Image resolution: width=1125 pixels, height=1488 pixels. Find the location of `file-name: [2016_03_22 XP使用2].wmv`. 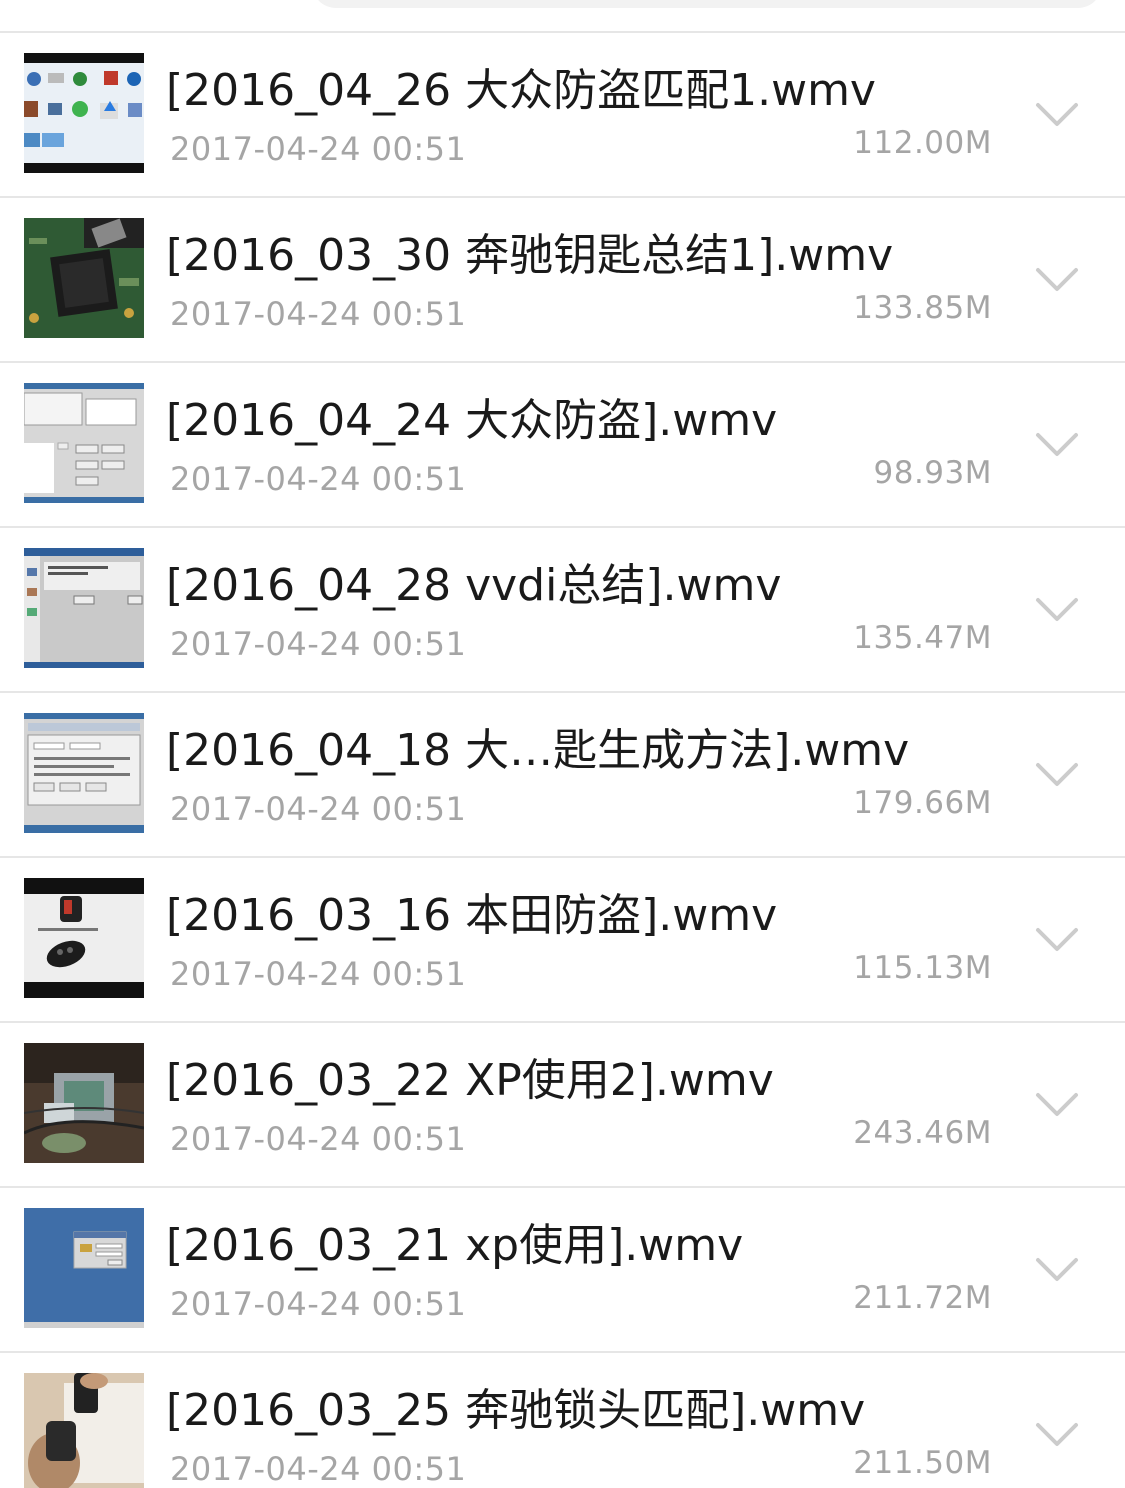

file-name: [2016_03_22 XP使用2].wmv is located at coordinates (470, 1080).